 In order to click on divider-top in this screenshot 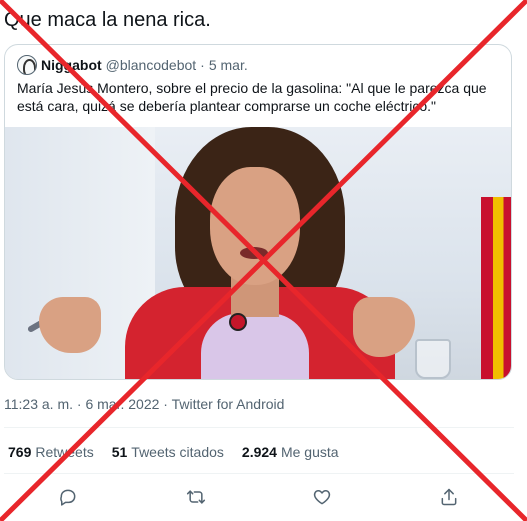, I will do `click(259, 427)`.